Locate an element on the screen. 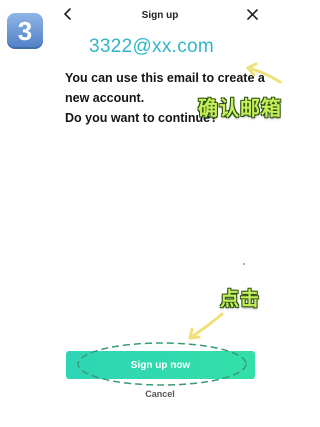 The width and height of the screenshot is (320, 427). email-annotation: 3322@xx.com is located at coordinates (152, 46).